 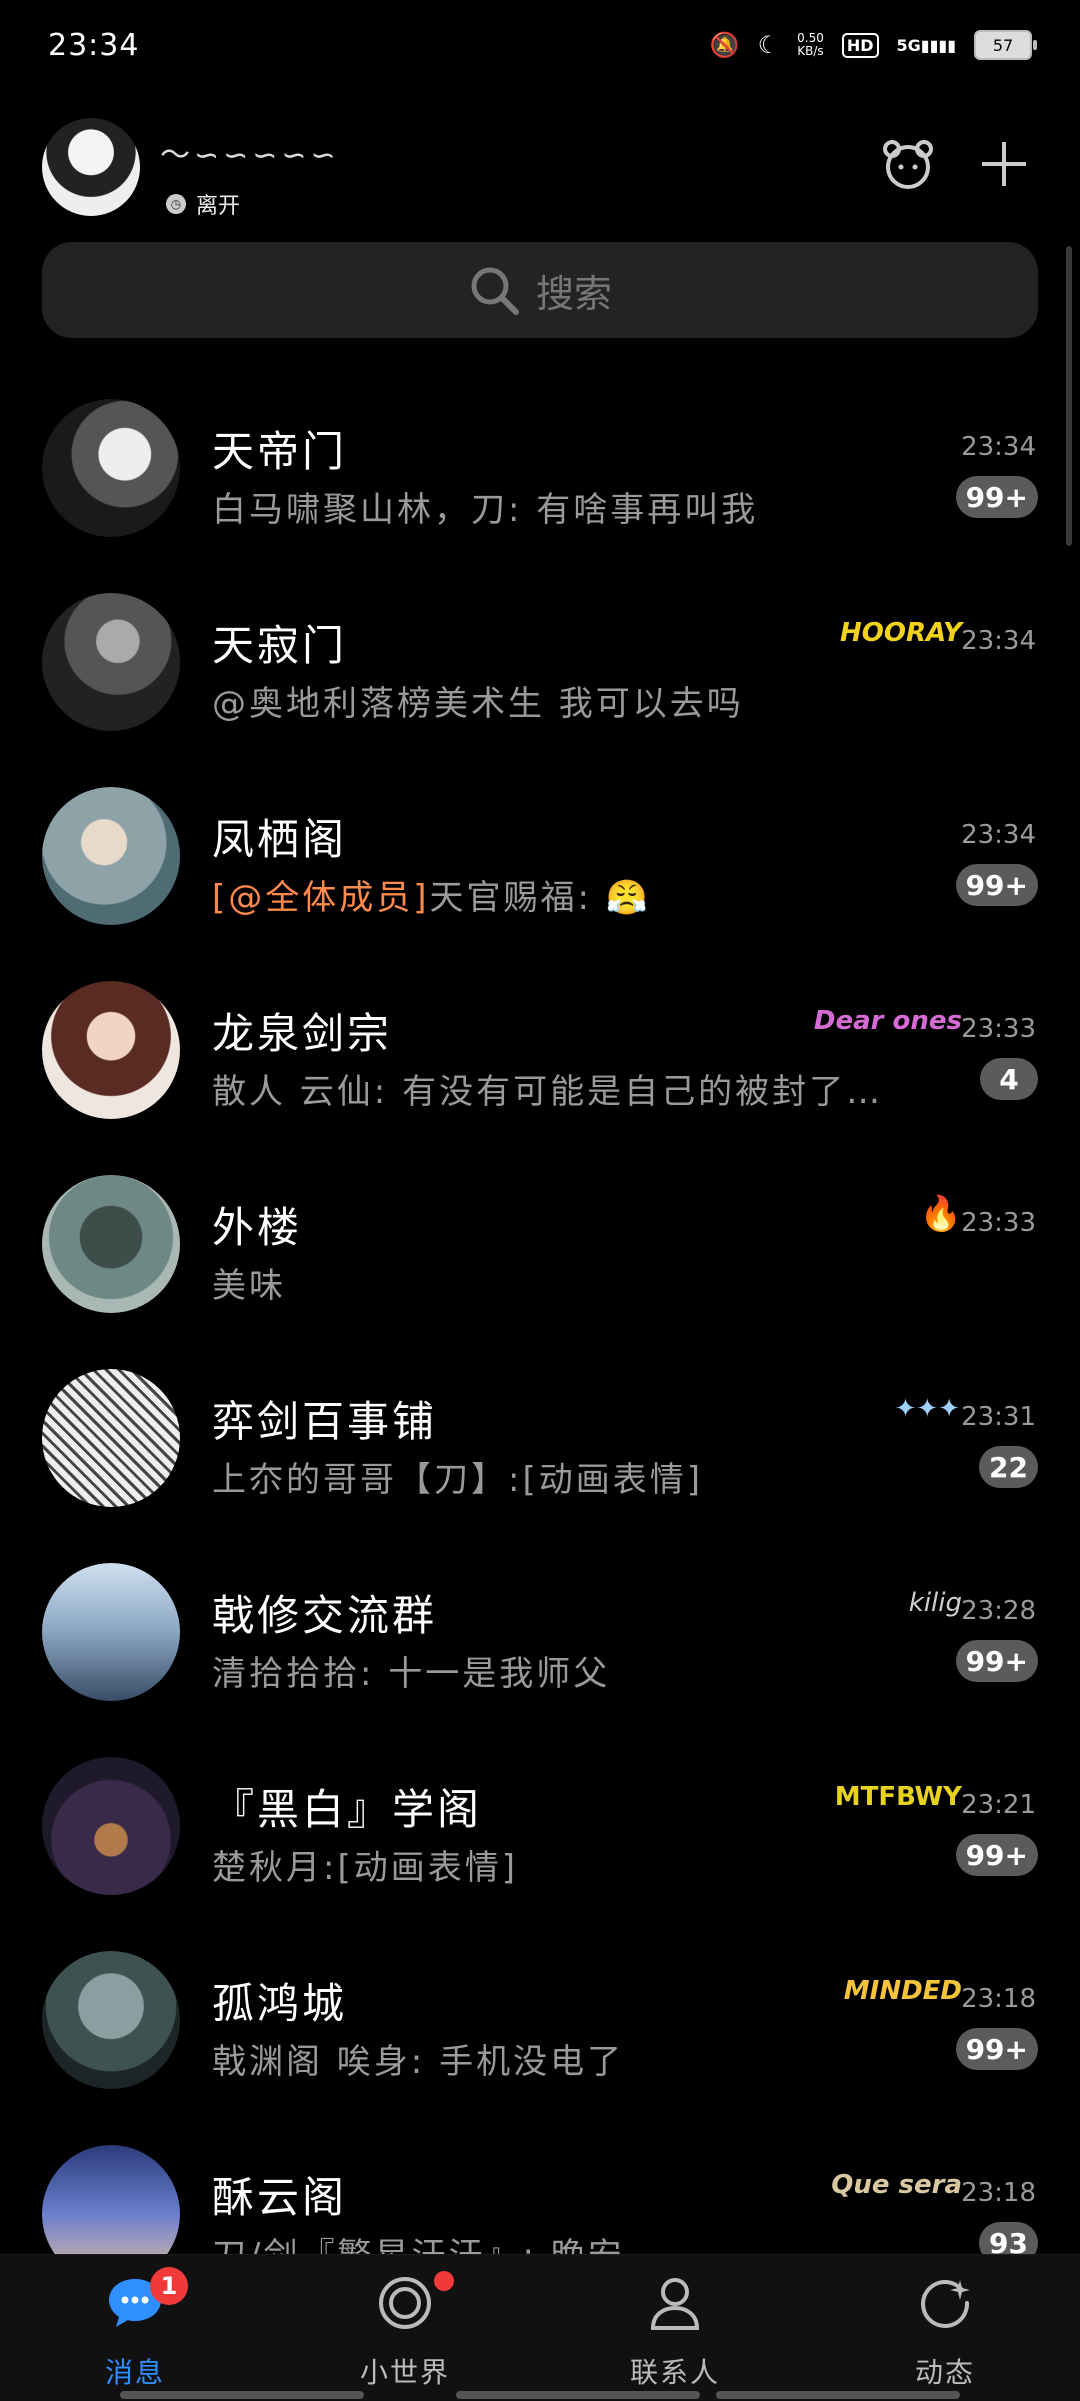 I want to click on chat-row-wailou: 外楼 美味 🔥 23:33, so click(x=540, y=1243).